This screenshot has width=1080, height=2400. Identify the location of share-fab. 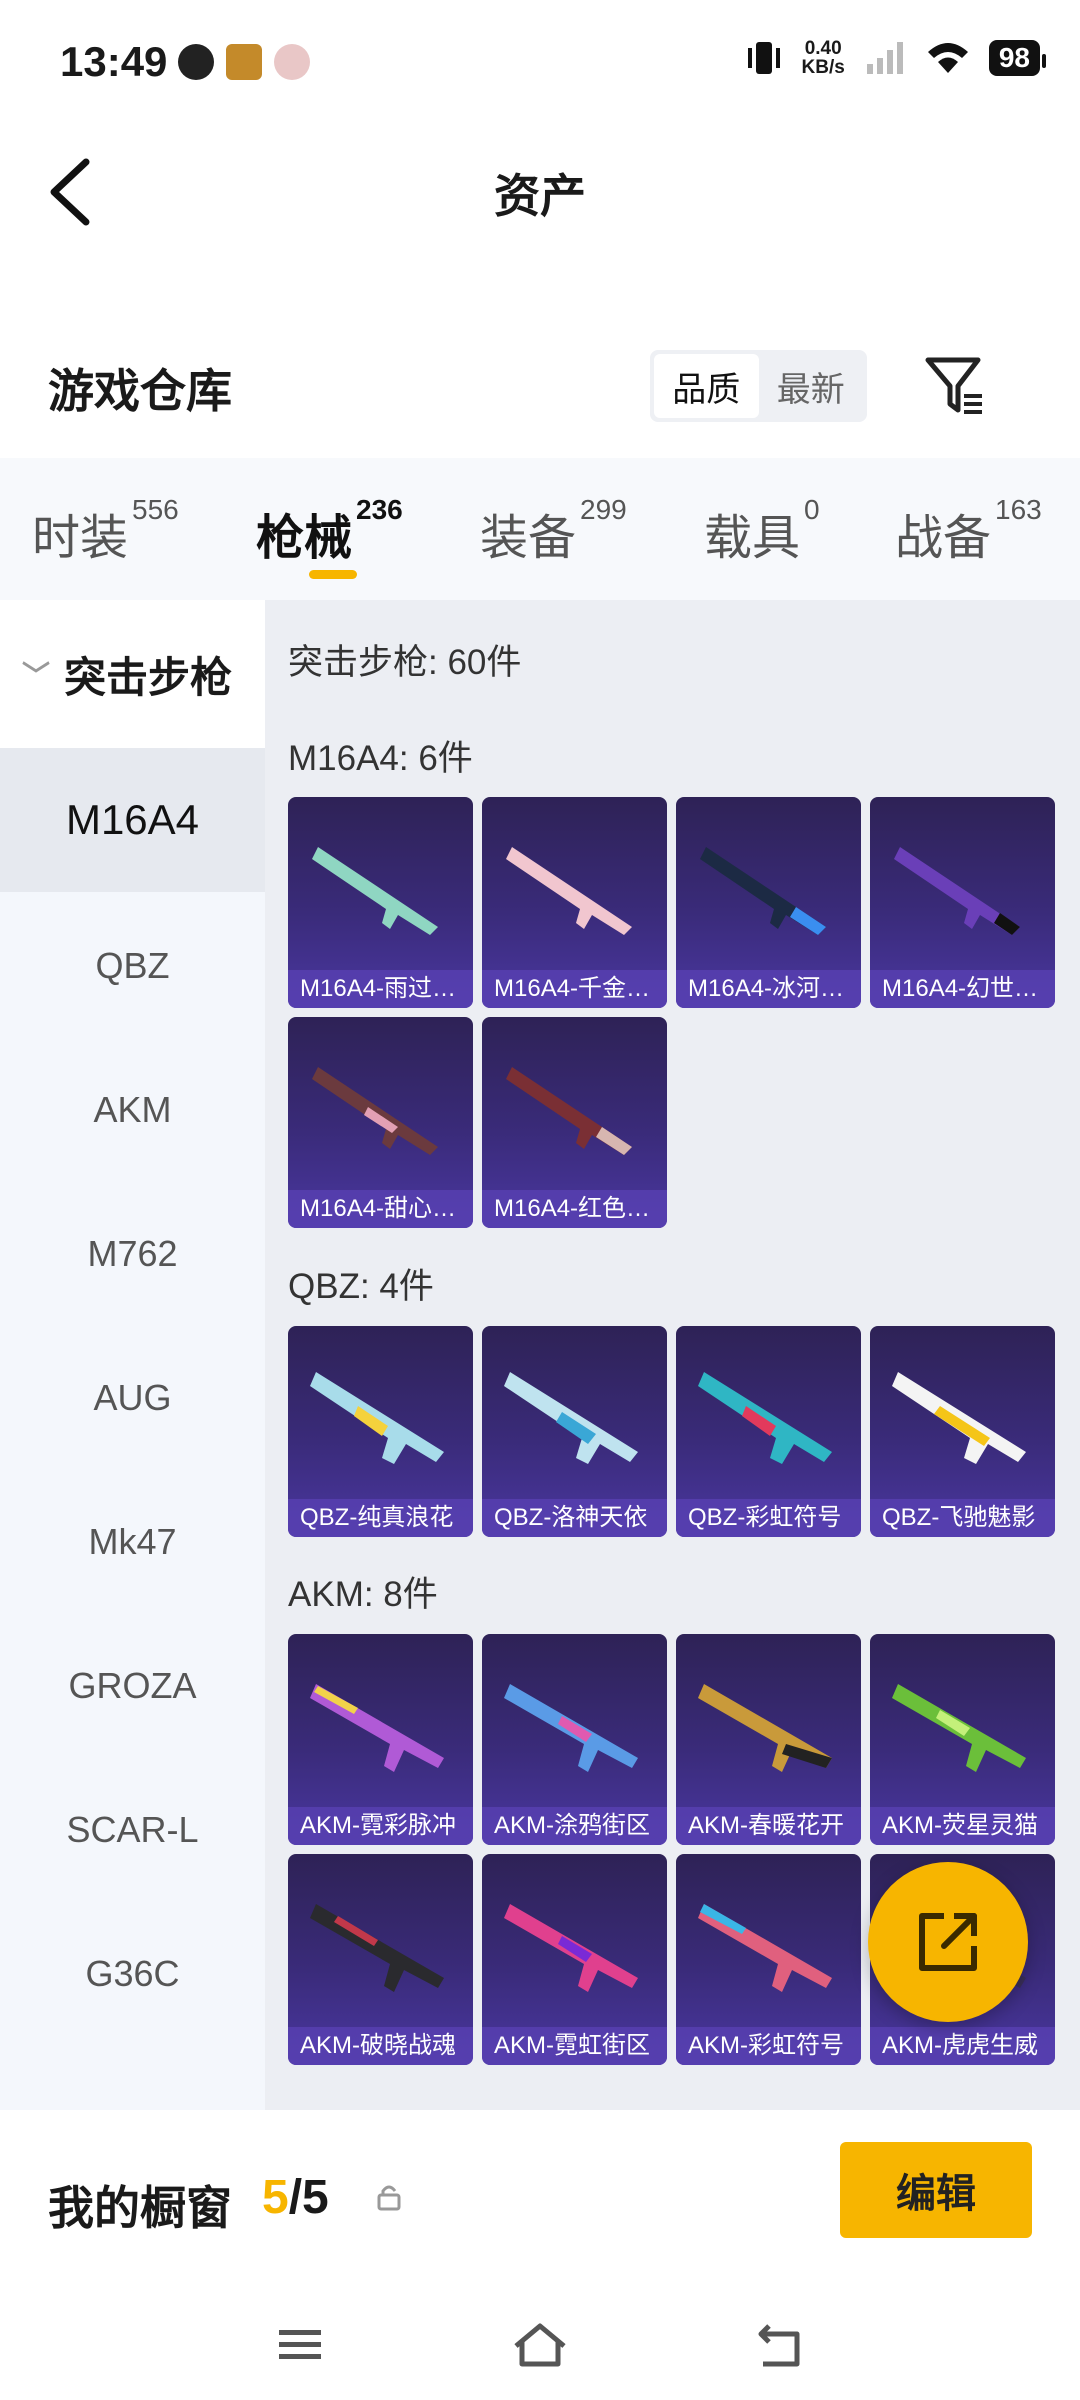
(948, 1942).